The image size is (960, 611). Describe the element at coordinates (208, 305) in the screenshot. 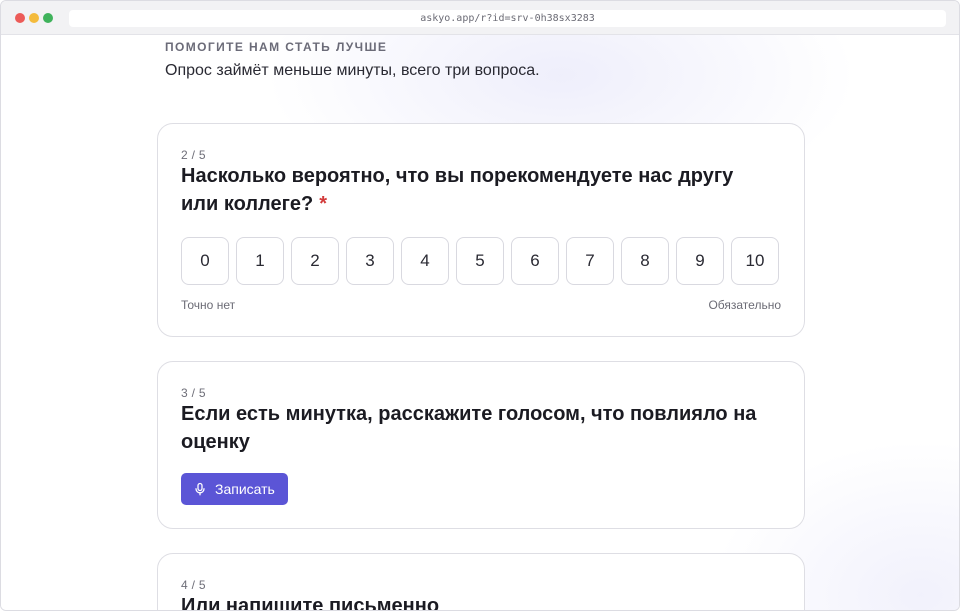

I see `scale-hint-low: Точно нет` at that location.